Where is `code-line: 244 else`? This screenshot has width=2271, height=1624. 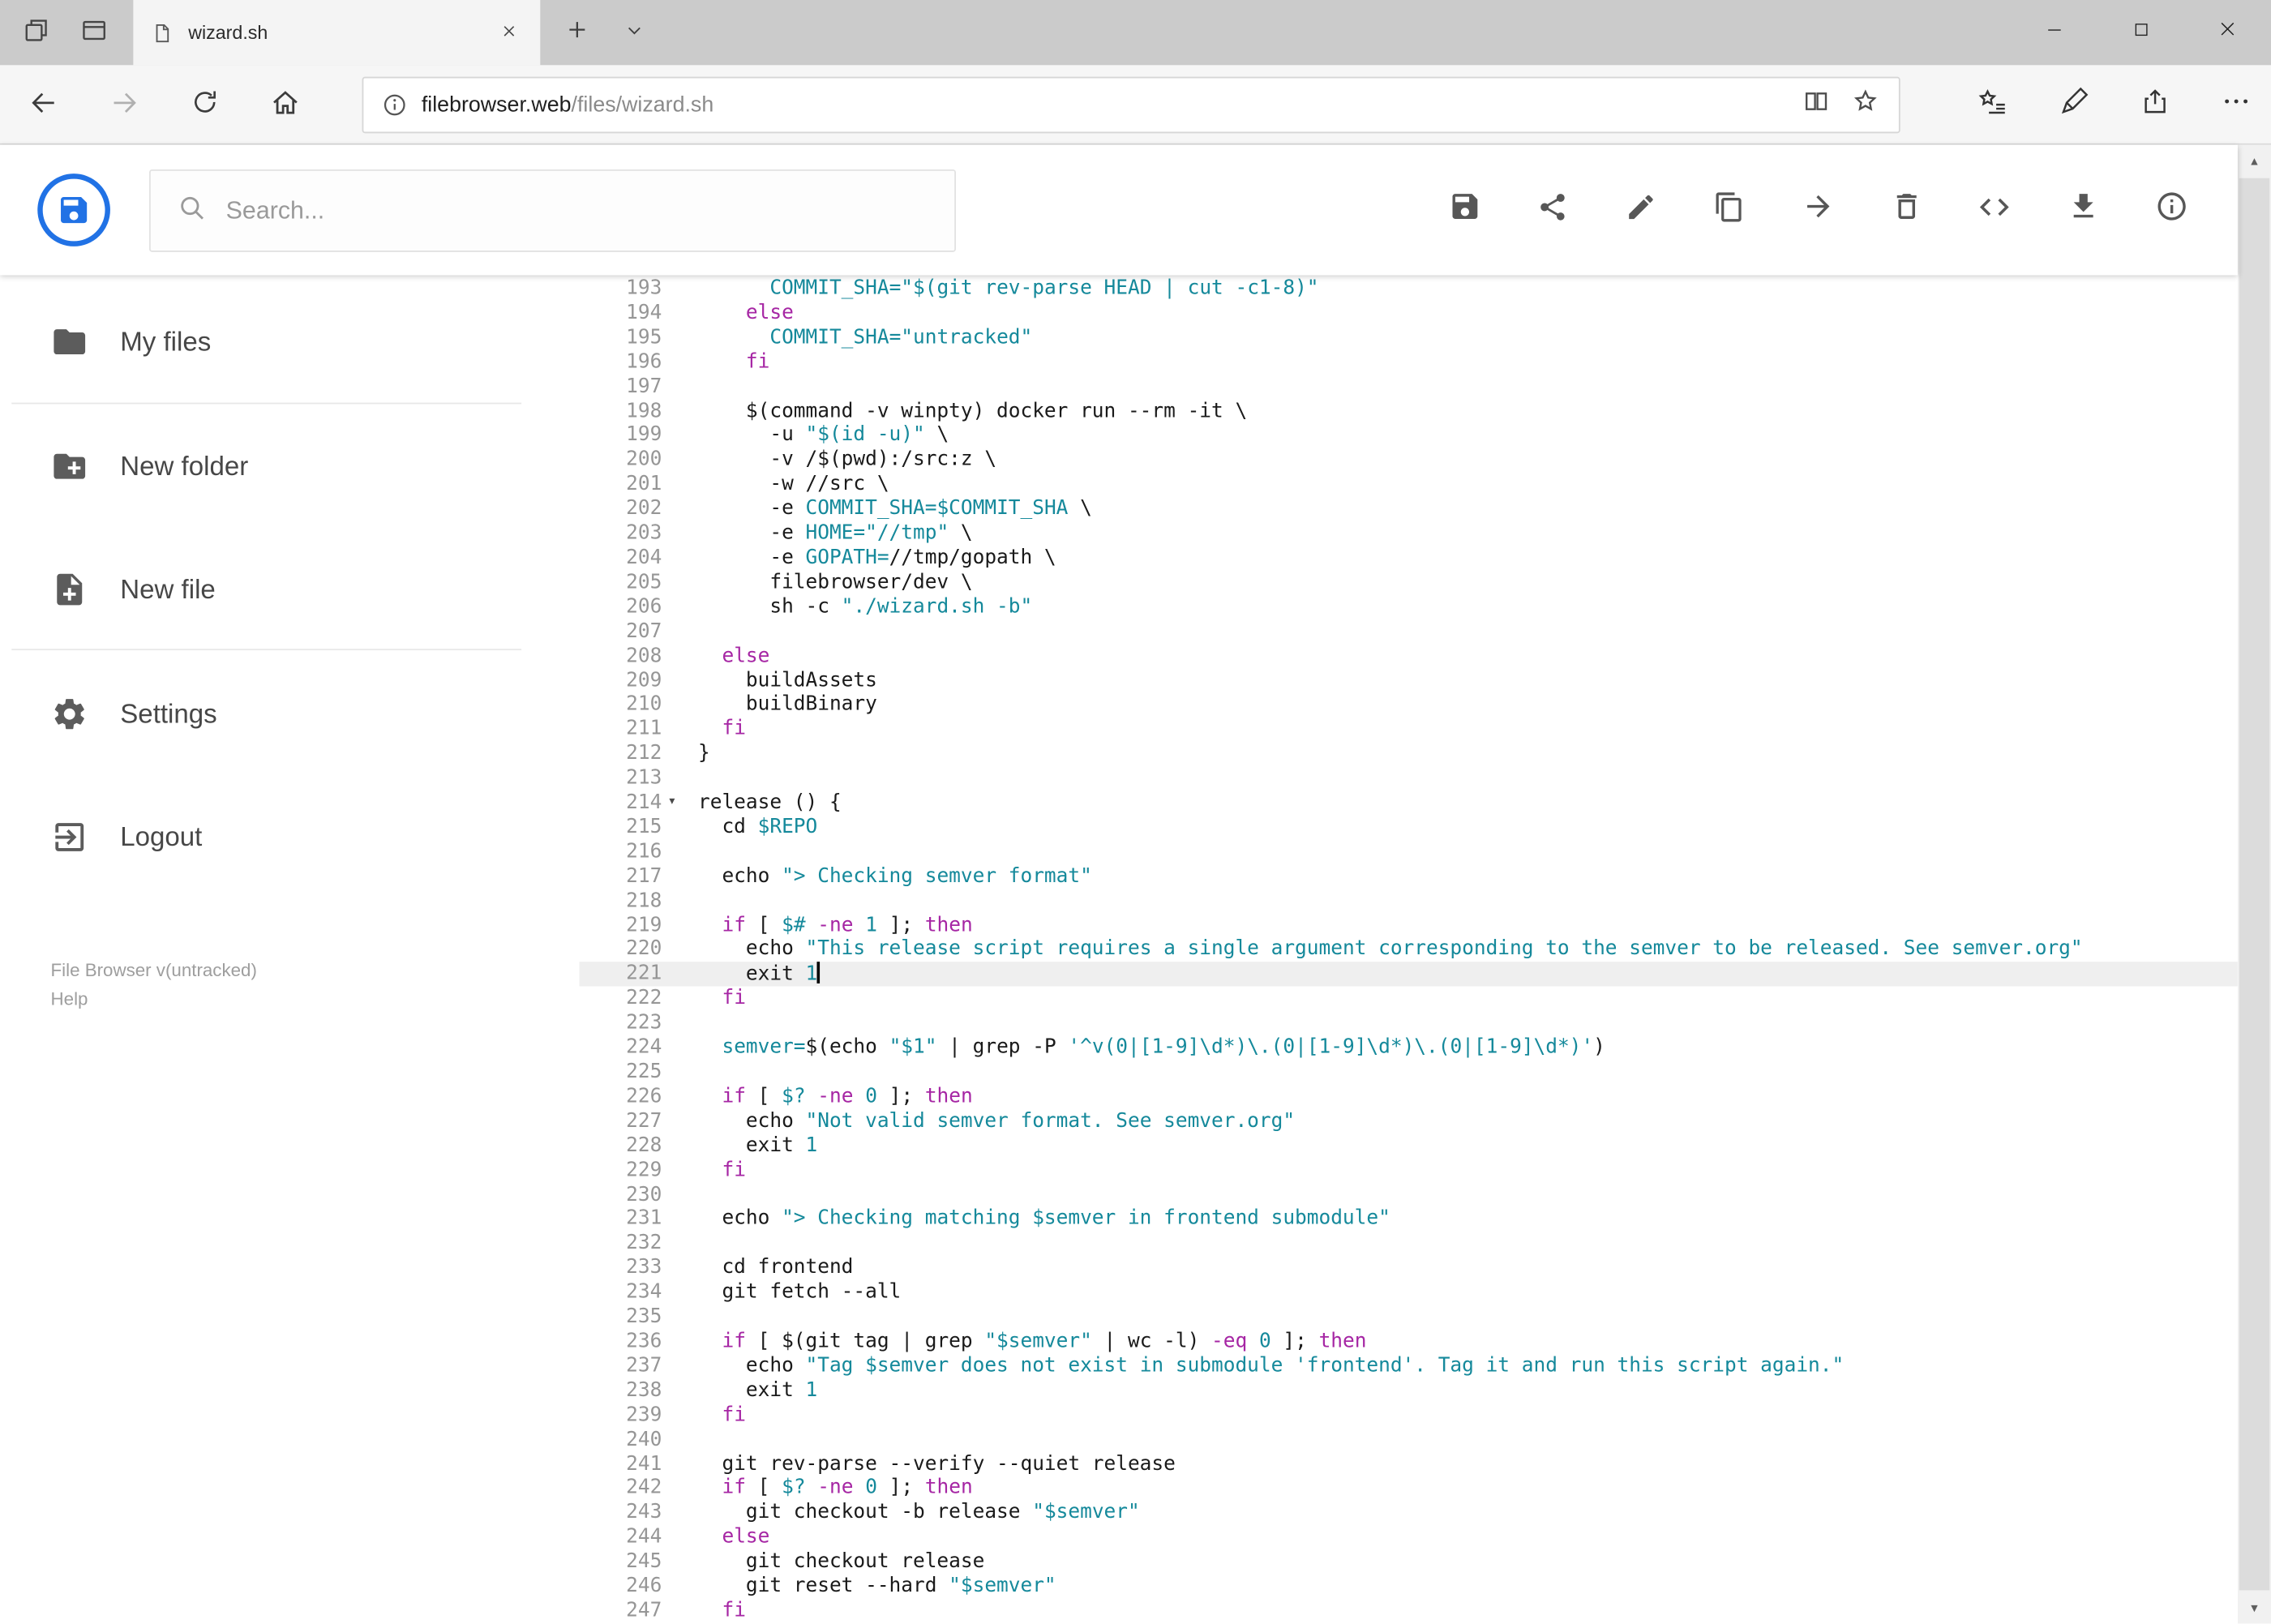
code-line: 244 else is located at coordinates (1409, 1537).